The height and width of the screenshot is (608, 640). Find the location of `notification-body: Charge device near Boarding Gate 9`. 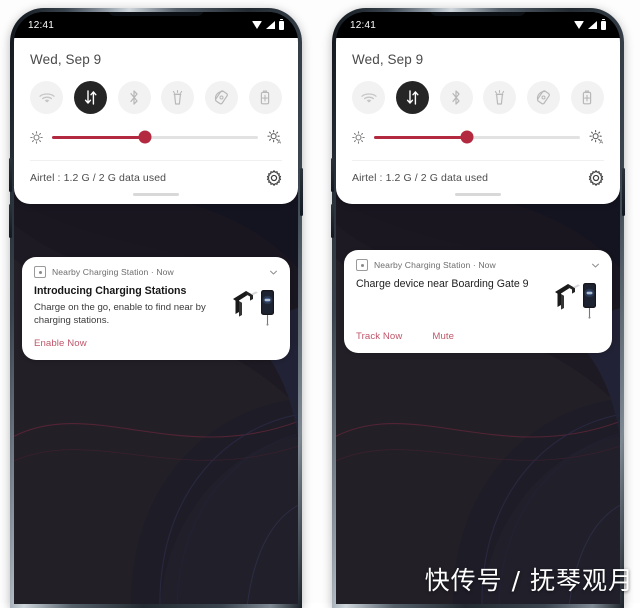

notification-body: Charge device near Boarding Gate 9 is located at coordinates (478, 300).